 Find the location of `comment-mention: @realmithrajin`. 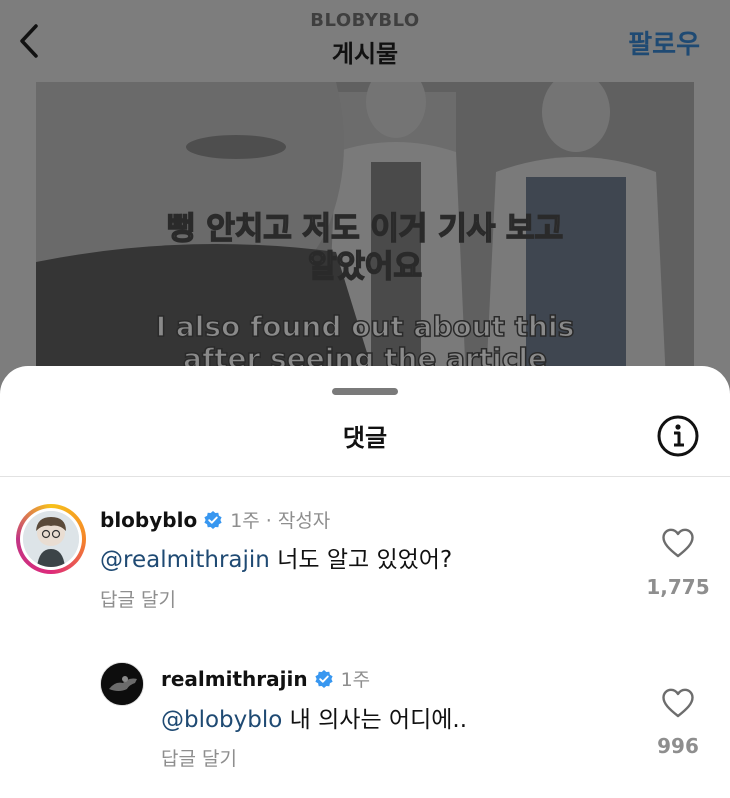

comment-mention: @realmithrajin is located at coordinates (185, 560).